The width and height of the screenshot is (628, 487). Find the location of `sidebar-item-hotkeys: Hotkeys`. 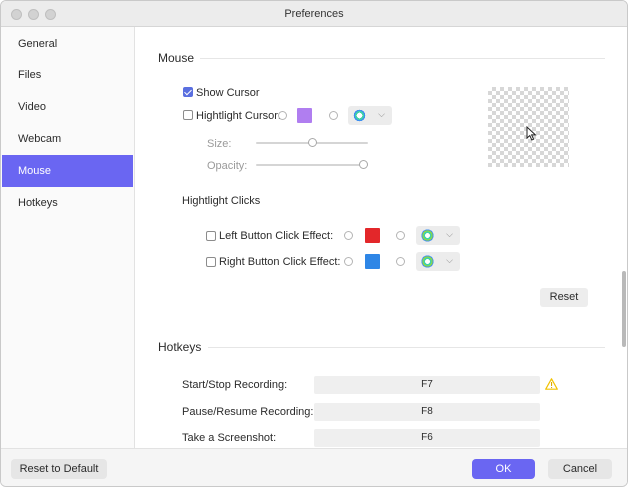

sidebar-item-hotkeys: Hotkeys is located at coordinates (67, 203).